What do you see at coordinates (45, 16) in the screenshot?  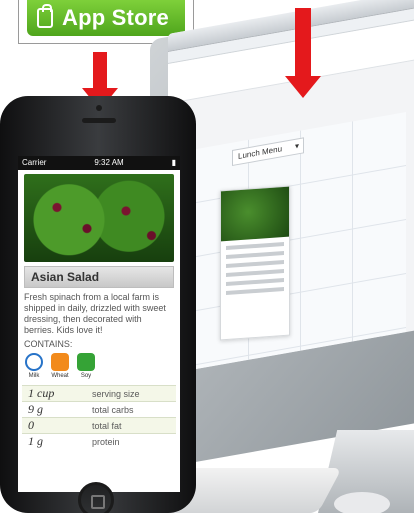 I see `shopping-bag-icon` at bounding box center [45, 16].